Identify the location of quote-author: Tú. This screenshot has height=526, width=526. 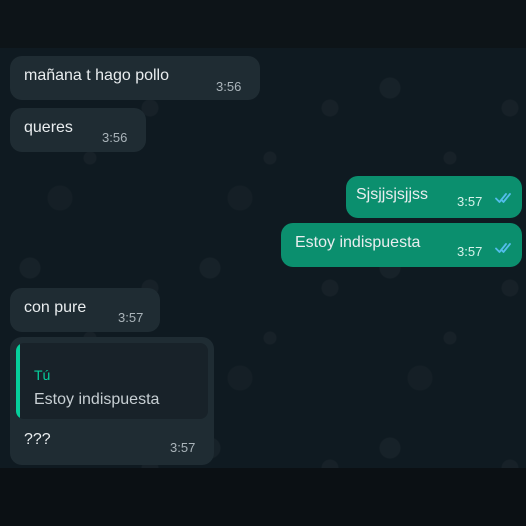
(42, 375).